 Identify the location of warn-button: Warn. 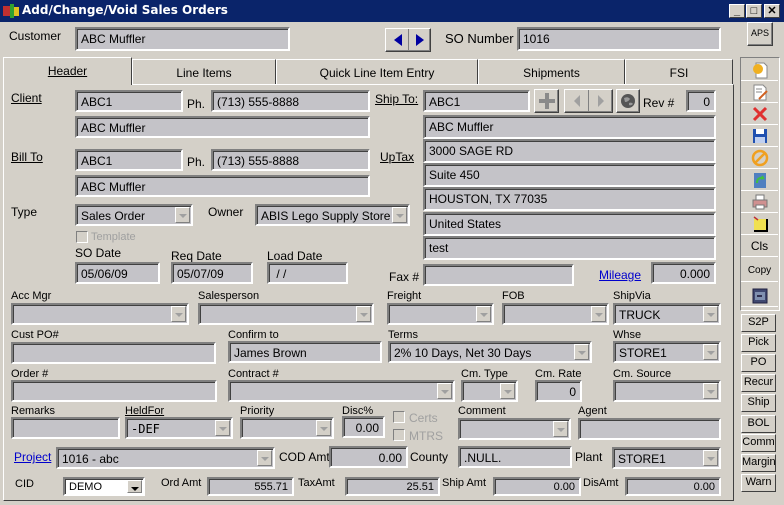
(758, 483).